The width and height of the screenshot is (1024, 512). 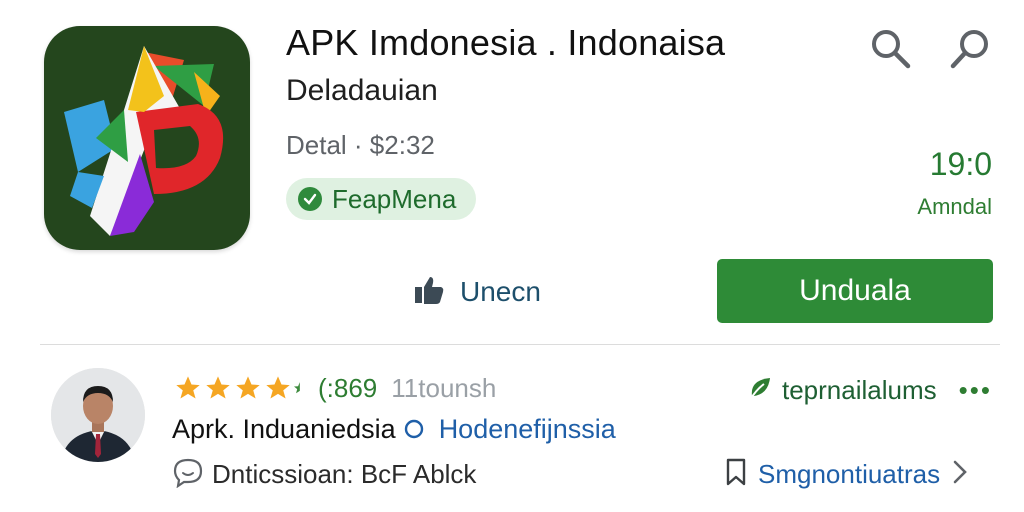 What do you see at coordinates (344, 473) in the screenshot?
I see `discussion-label: Dnticssioan: BcF Ablck` at bounding box center [344, 473].